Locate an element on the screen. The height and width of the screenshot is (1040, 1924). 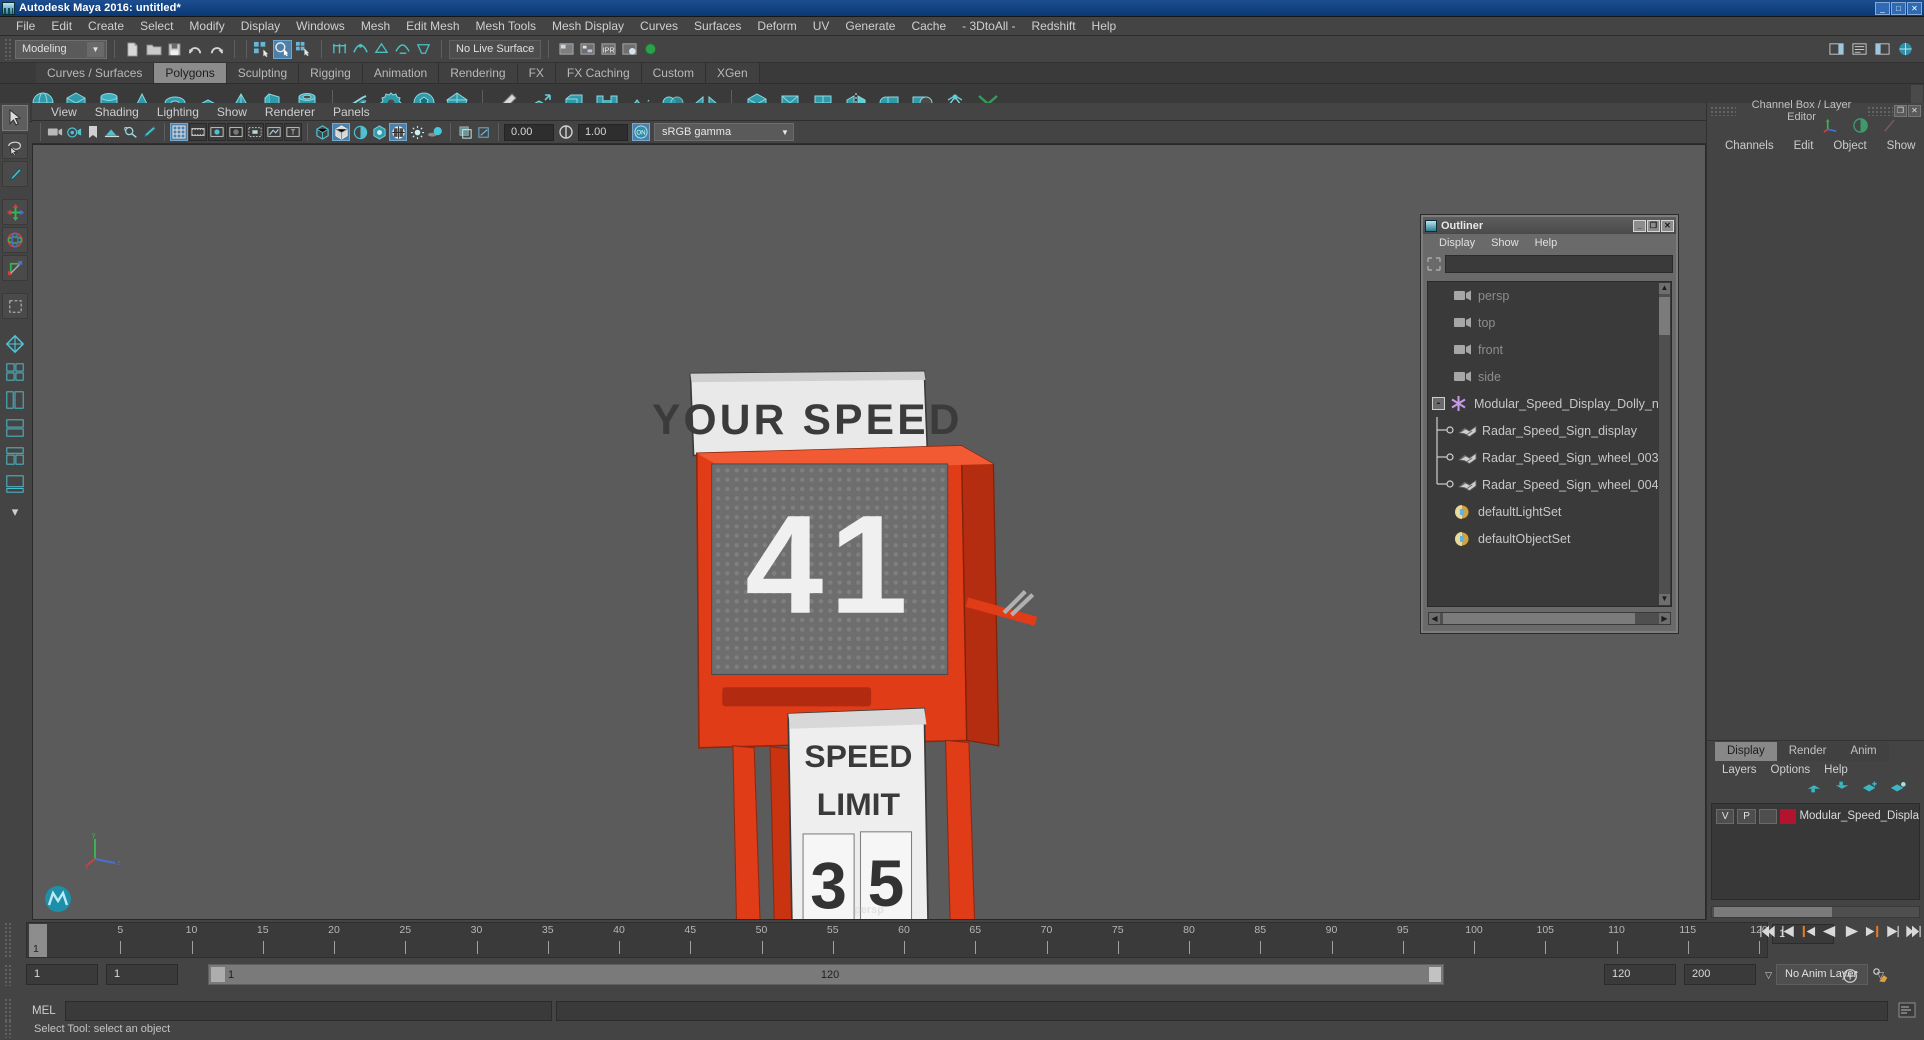
bookmark-icon is located at coordinates (93, 132).